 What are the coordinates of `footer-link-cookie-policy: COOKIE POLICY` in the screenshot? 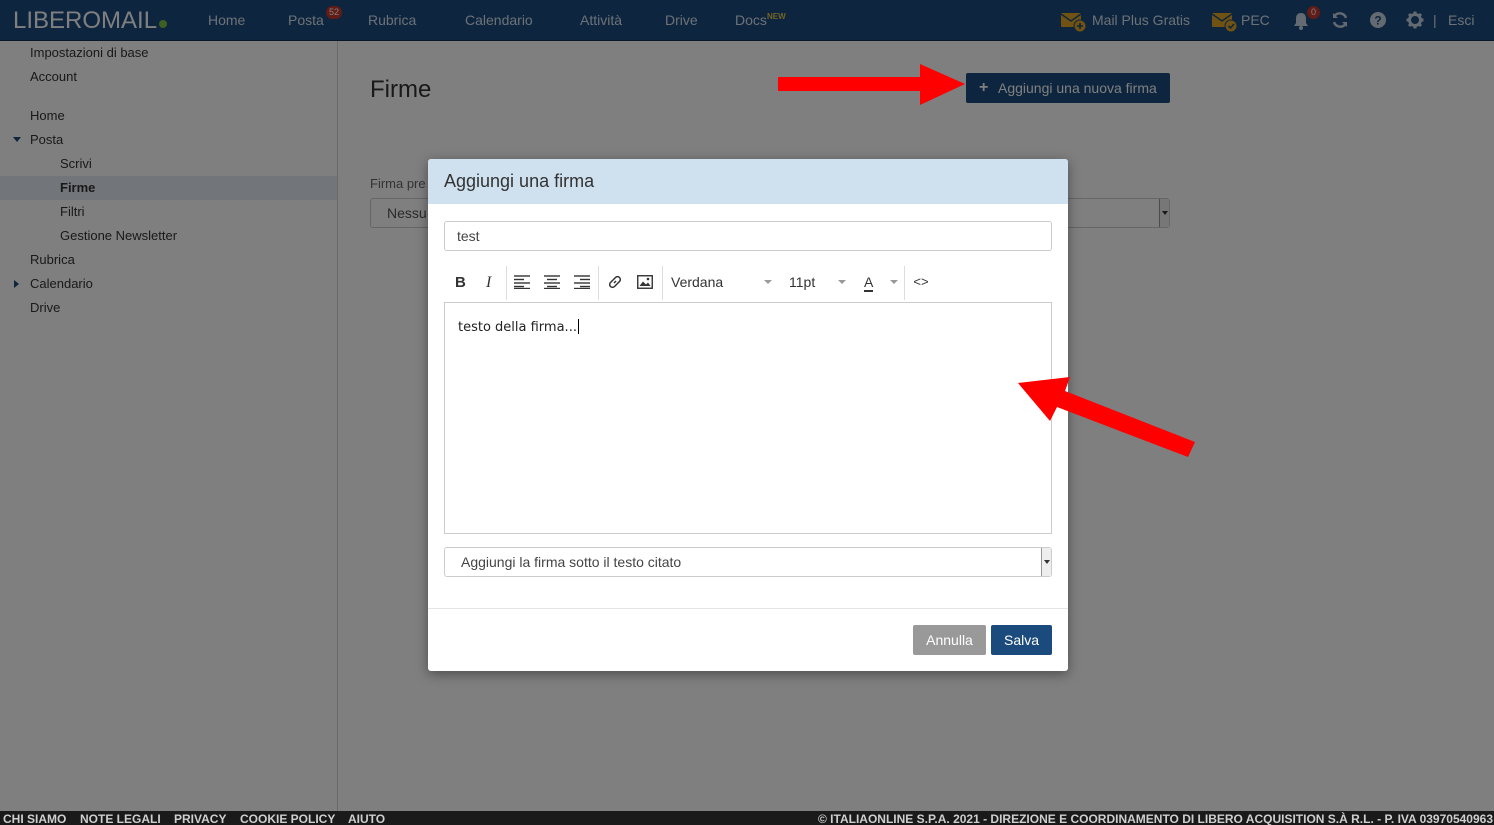 It's located at (287, 818).